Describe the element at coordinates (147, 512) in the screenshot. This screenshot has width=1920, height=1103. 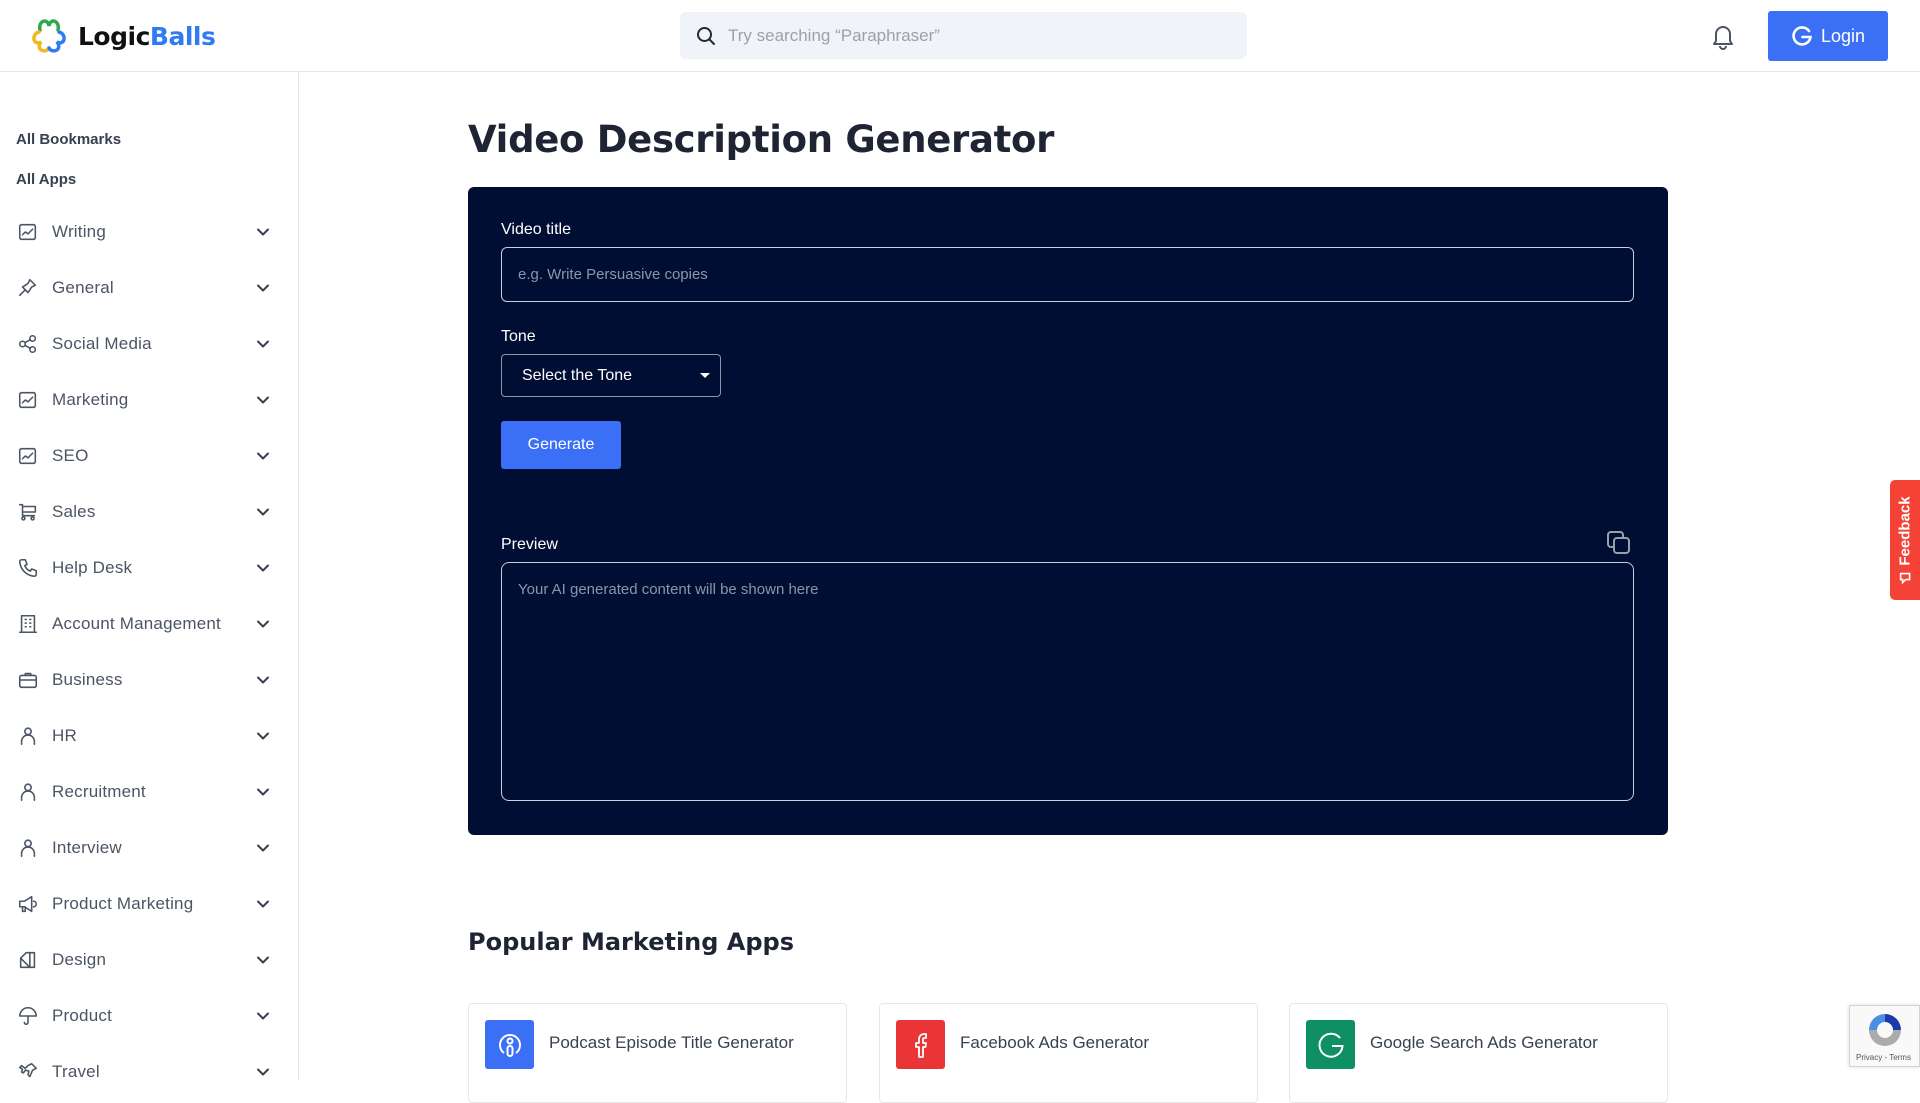
I see `sidebar-item-sales: Sales` at that location.